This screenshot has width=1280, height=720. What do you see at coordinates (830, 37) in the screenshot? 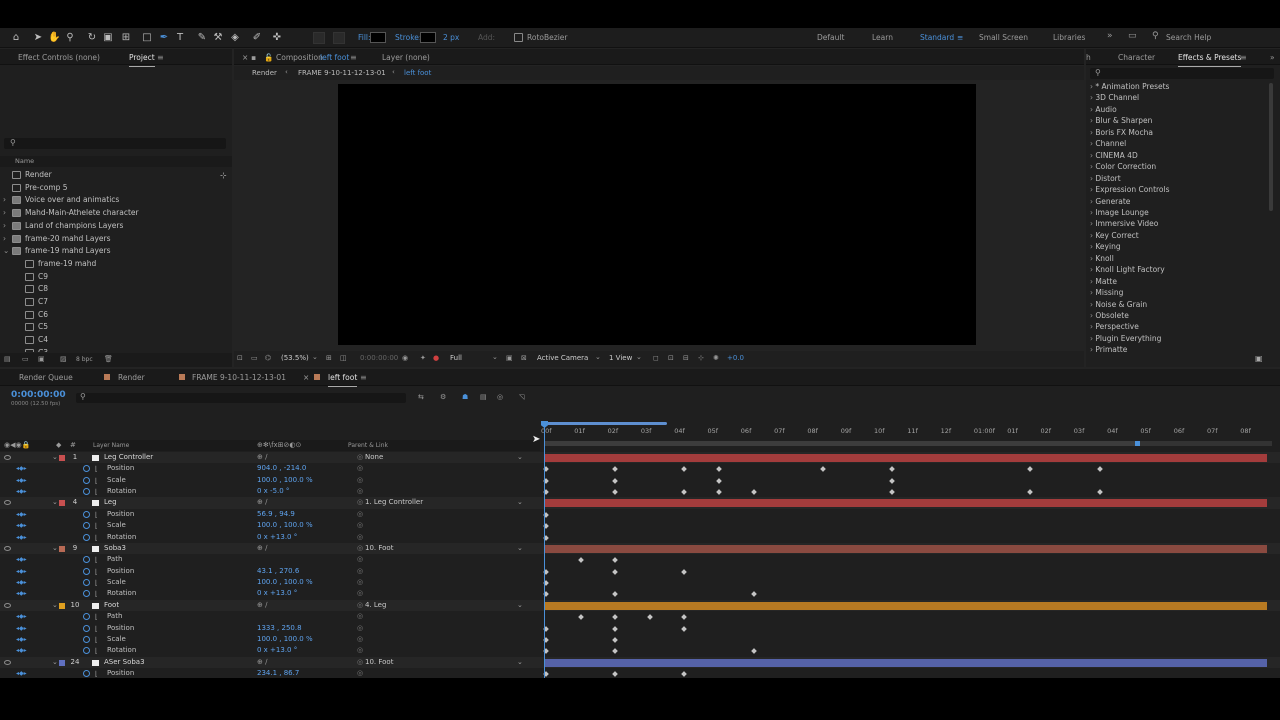
I see `workspace-default: Default` at bounding box center [830, 37].